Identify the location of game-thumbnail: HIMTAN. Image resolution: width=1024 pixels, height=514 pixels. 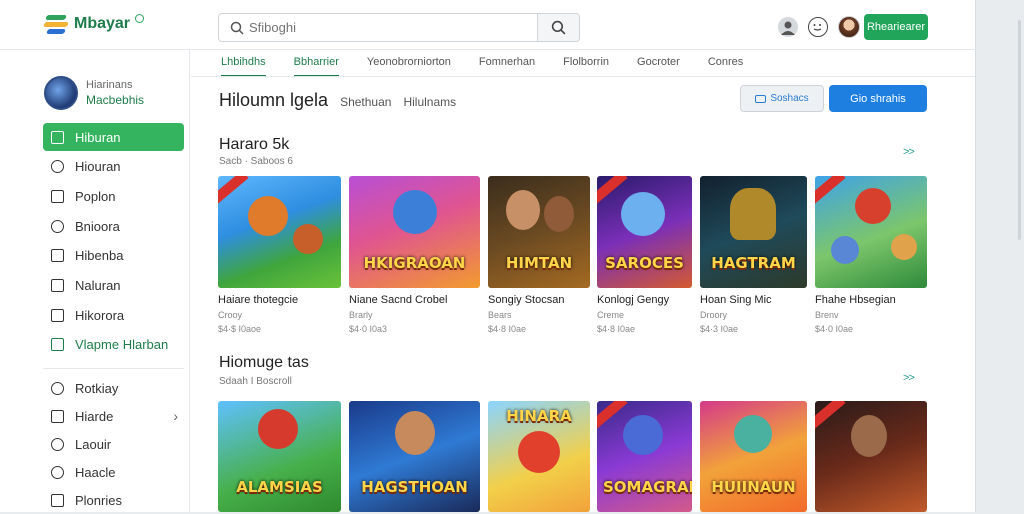
(539, 232).